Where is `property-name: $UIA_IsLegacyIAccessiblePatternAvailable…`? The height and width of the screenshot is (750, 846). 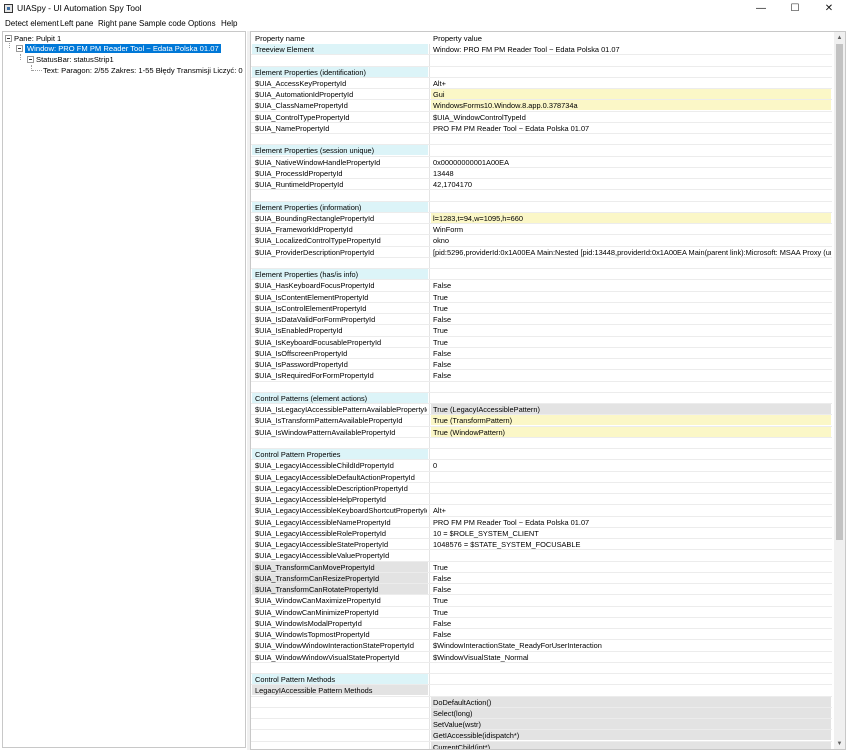 property-name: $UIA_IsLegacyIAccessiblePatternAvailable… is located at coordinates (341, 409).